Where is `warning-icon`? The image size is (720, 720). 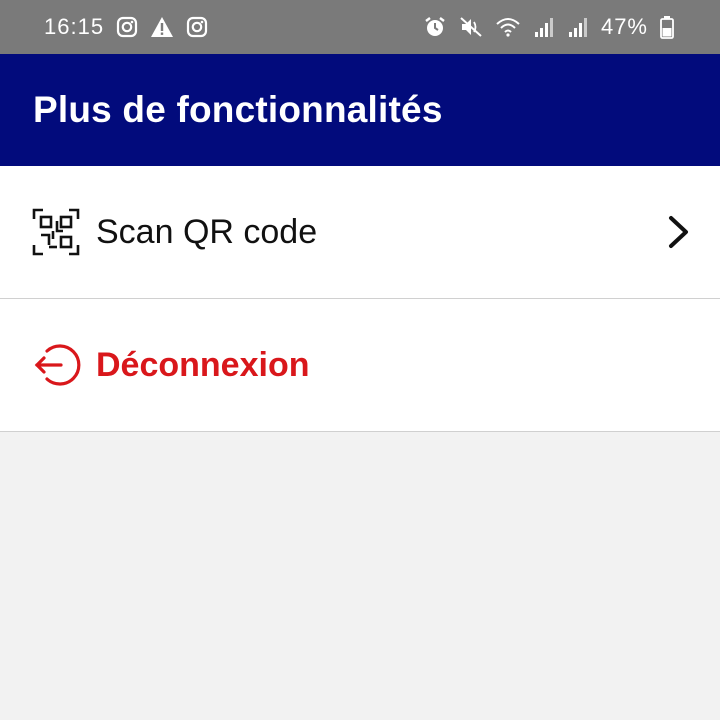
warning-icon is located at coordinates (162, 27).